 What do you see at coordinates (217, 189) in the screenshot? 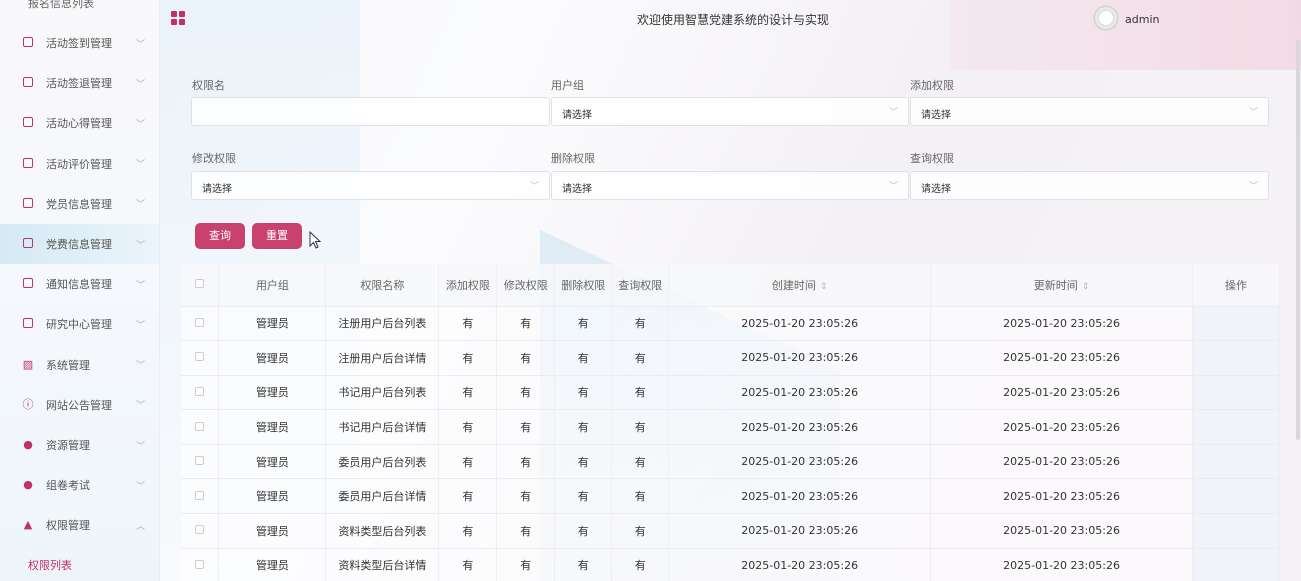
I see `edit-perm-select-value: 请选择` at bounding box center [217, 189].